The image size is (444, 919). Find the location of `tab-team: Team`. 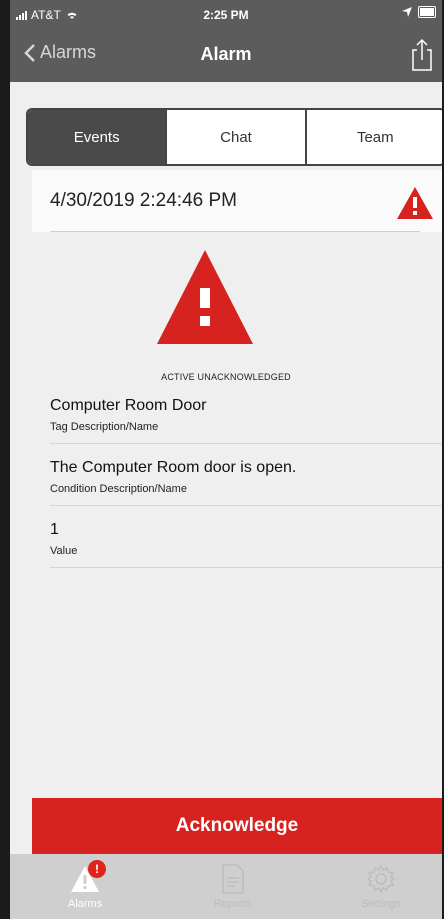

tab-team: Team is located at coordinates (373, 137).